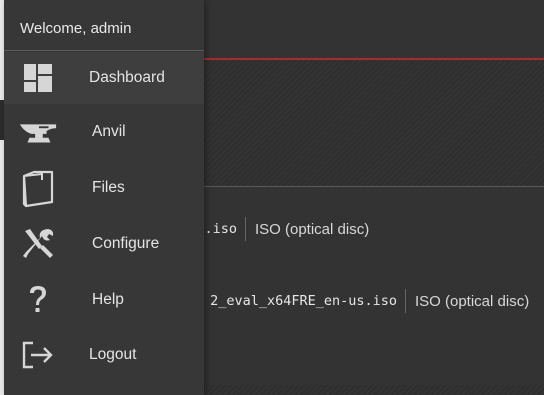 This screenshot has height=395, width=544. I want to click on nav-item-dashboard: Dashboard, so click(104, 78).